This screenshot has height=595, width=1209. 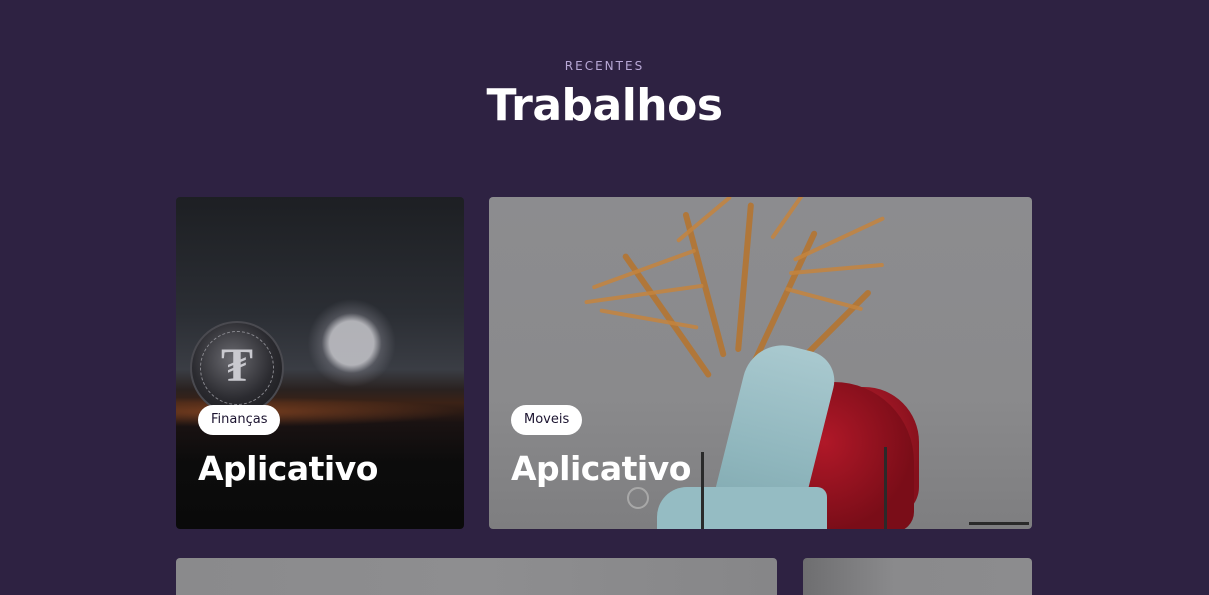 I want to click on section-eyebrow: RECENTES, so click(x=604, y=66).